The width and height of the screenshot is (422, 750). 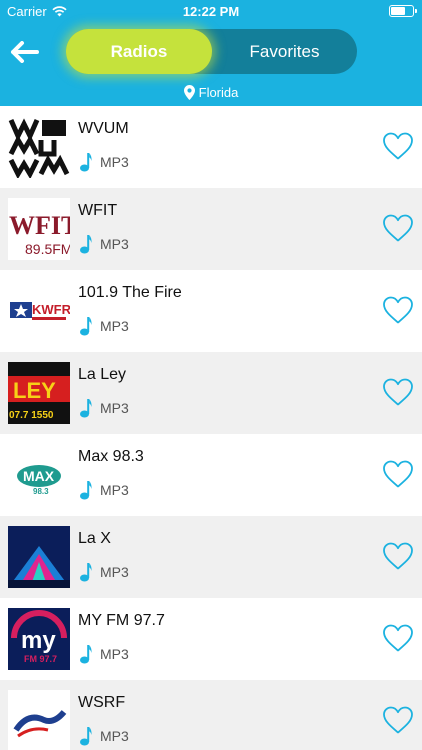 I want to click on location-pin-icon, so click(x=189, y=92).